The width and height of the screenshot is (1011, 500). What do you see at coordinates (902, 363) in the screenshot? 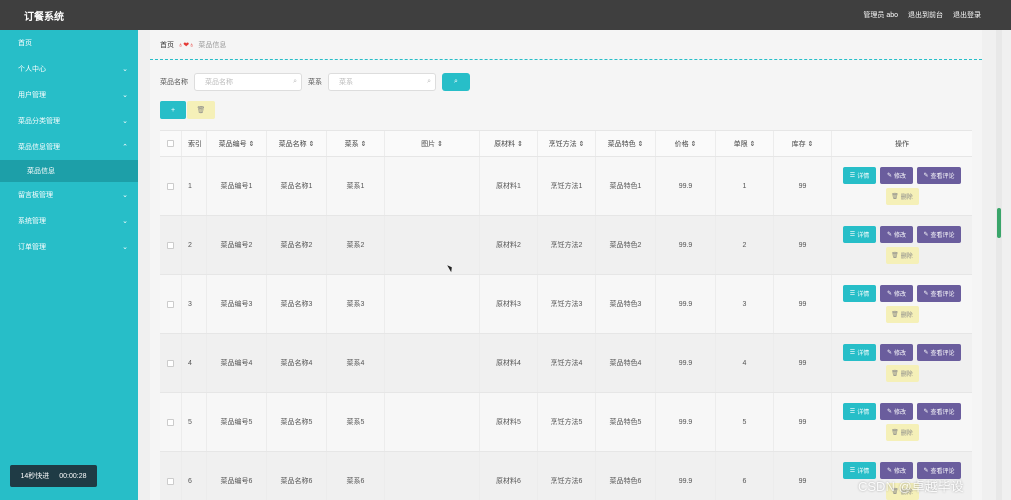
I see `row-actions: ☰ 详情 ✎ 修改 ✎ 查看评论 🗑 删除` at bounding box center [902, 363].